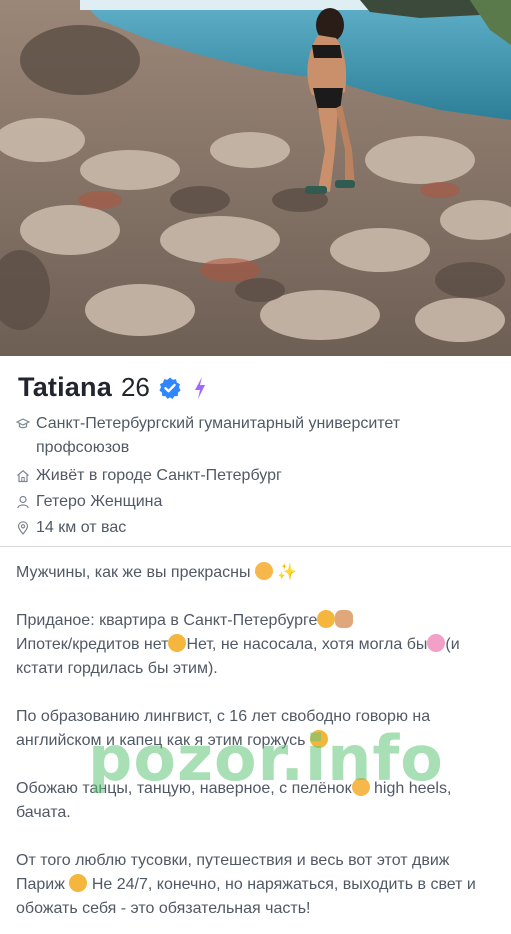  Describe the element at coordinates (23, 476) in the screenshot. I see `home-icon` at that location.